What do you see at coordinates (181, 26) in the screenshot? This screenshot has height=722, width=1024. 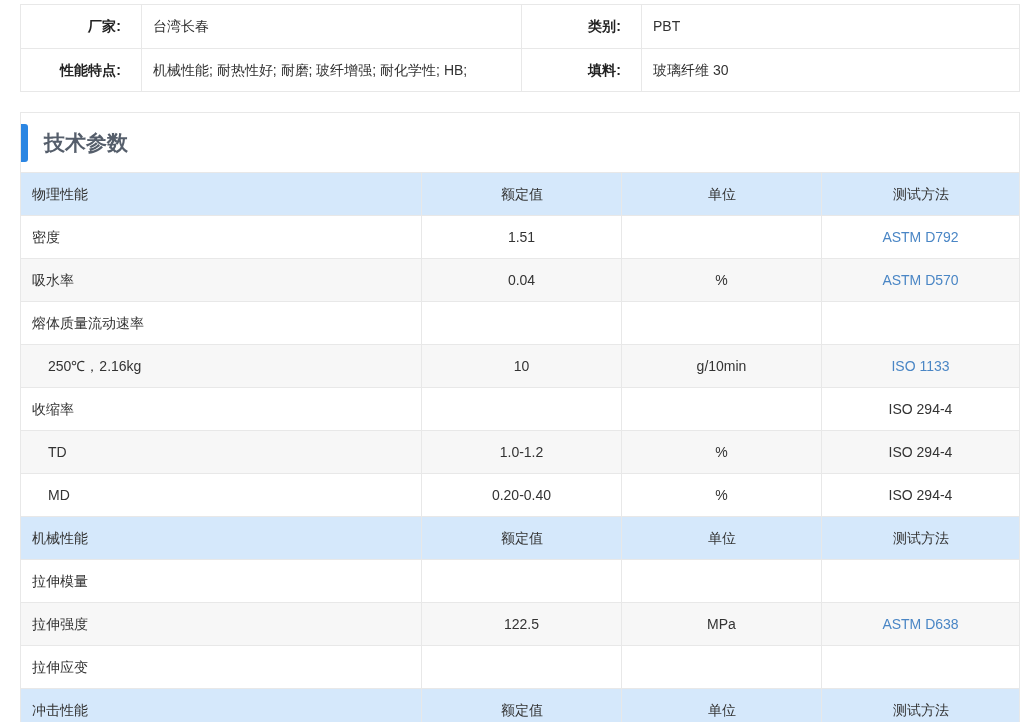 I see `field-value: 台湾长春` at bounding box center [181, 26].